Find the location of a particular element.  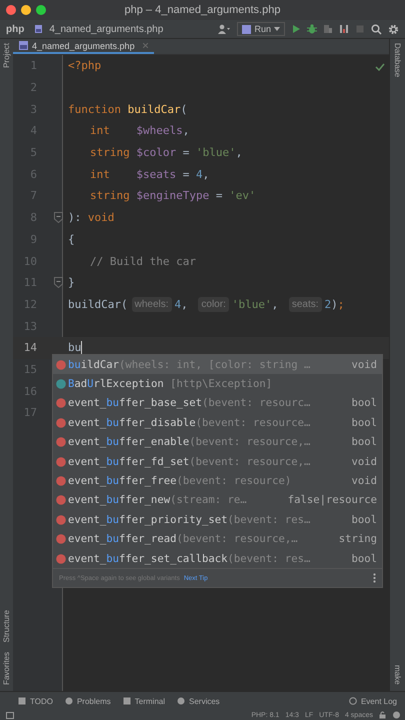

code-token: bu is located at coordinates (75, 347).